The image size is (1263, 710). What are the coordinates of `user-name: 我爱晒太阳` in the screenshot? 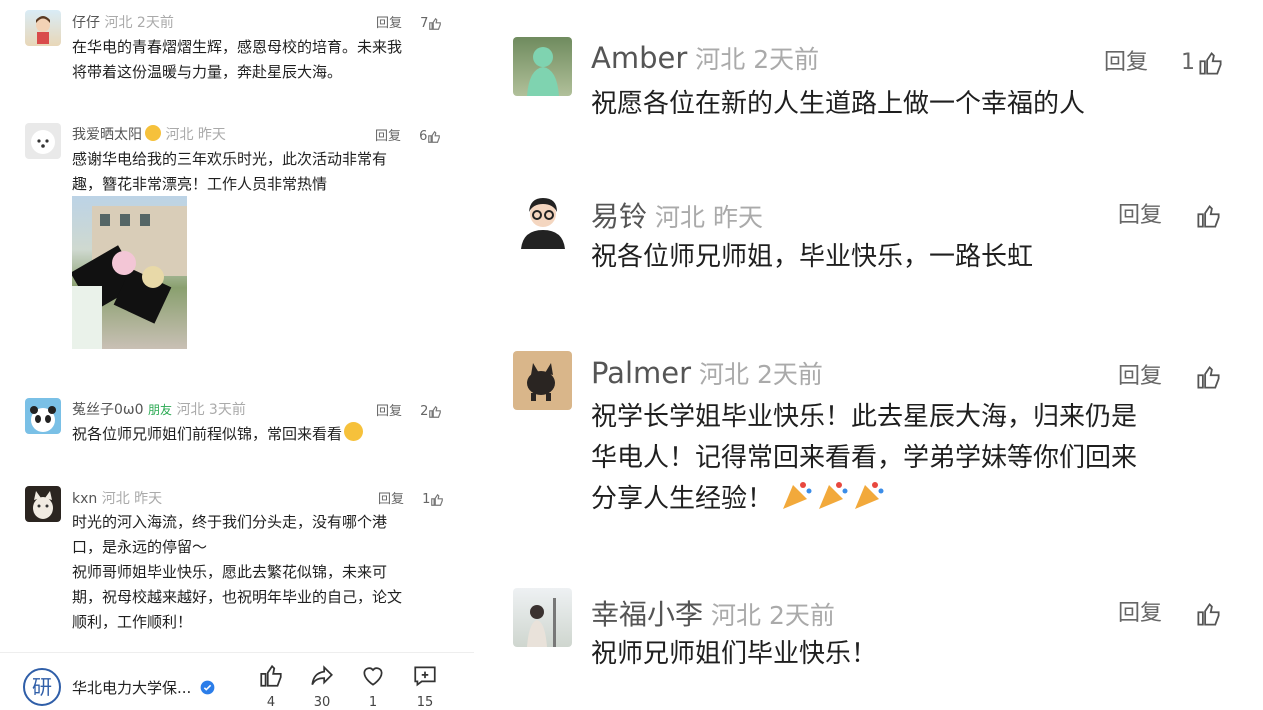 It's located at (107, 135).